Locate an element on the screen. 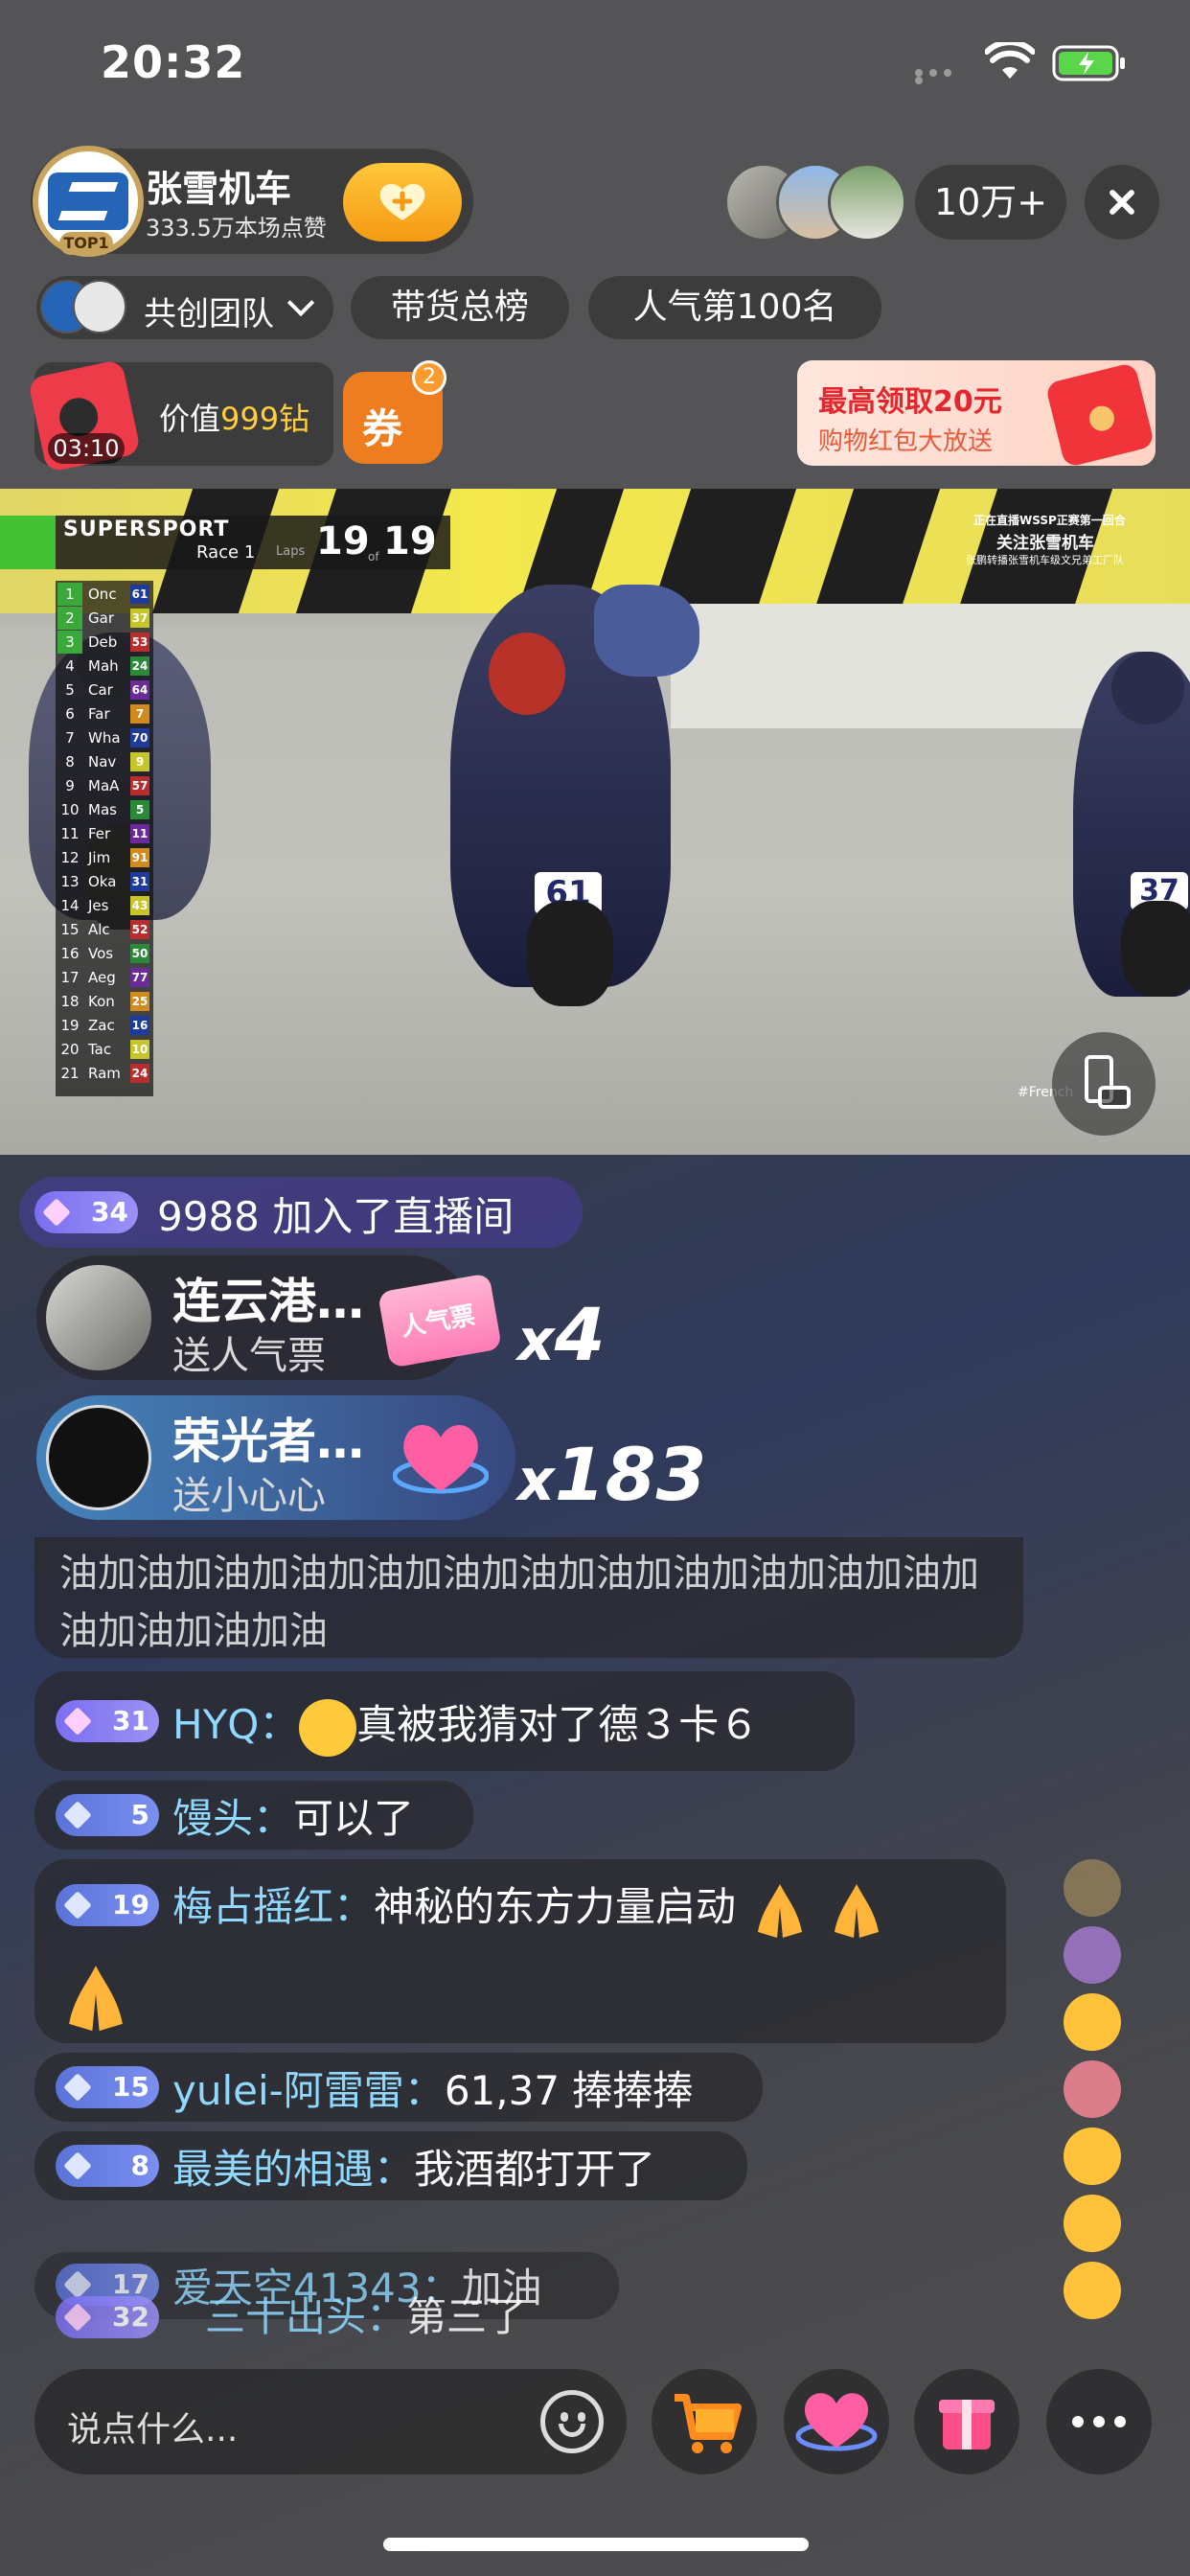 This screenshot has height=2576, width=1190. chat-username: HYQ： is located at coordinates (236, 1724).